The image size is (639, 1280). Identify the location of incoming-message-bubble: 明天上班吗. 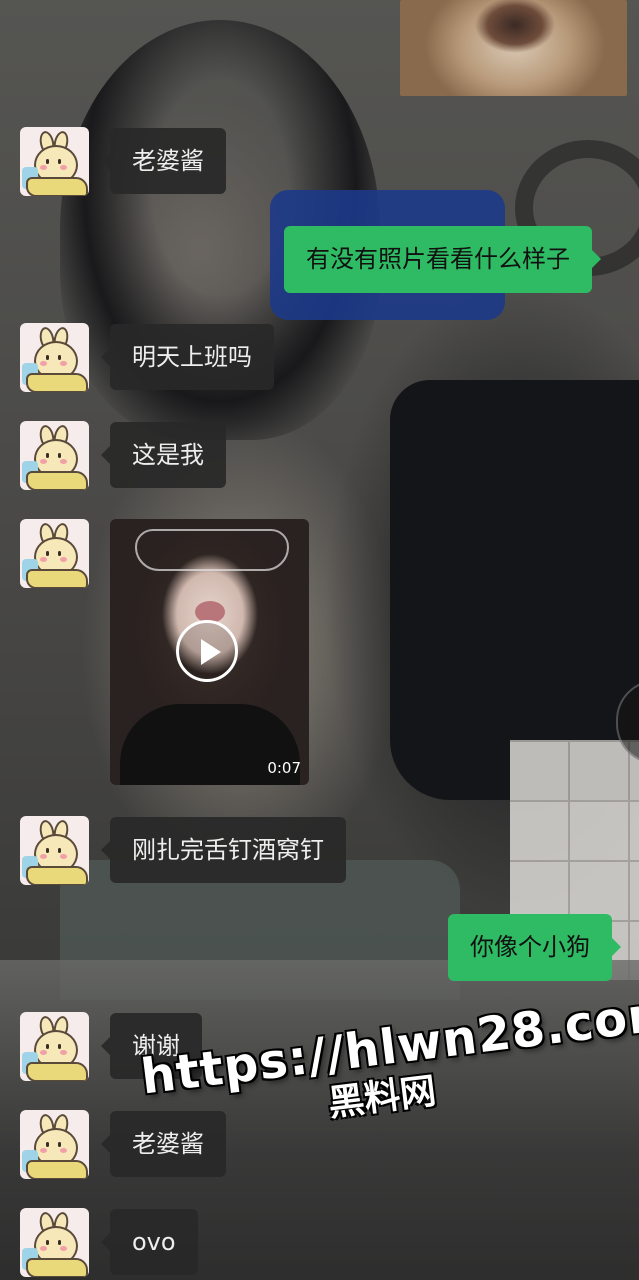
(187, 357).